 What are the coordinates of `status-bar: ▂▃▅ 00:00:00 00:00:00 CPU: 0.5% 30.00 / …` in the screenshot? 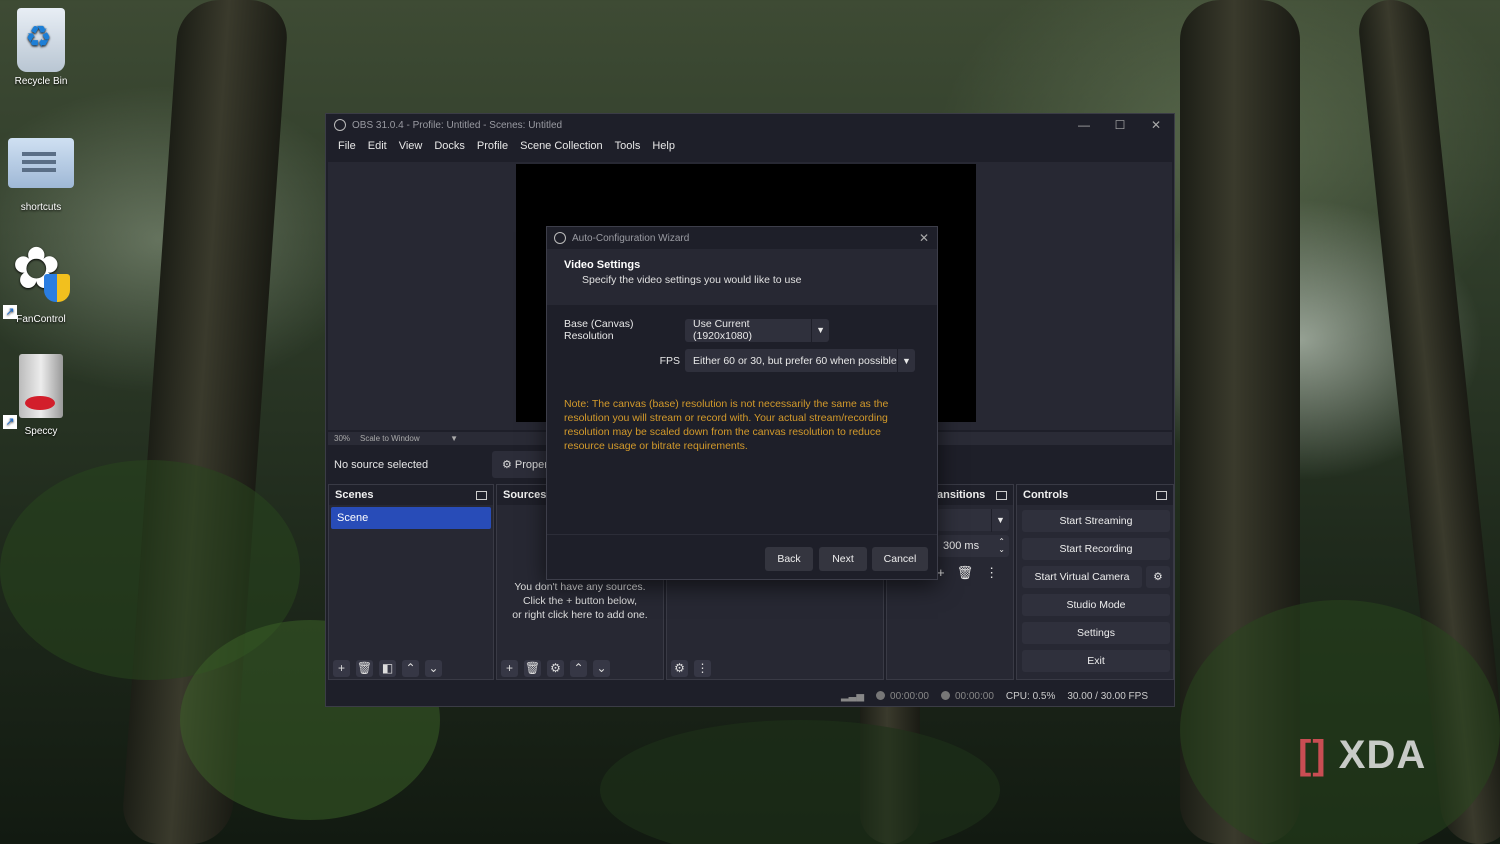 It's located at (750, 696).